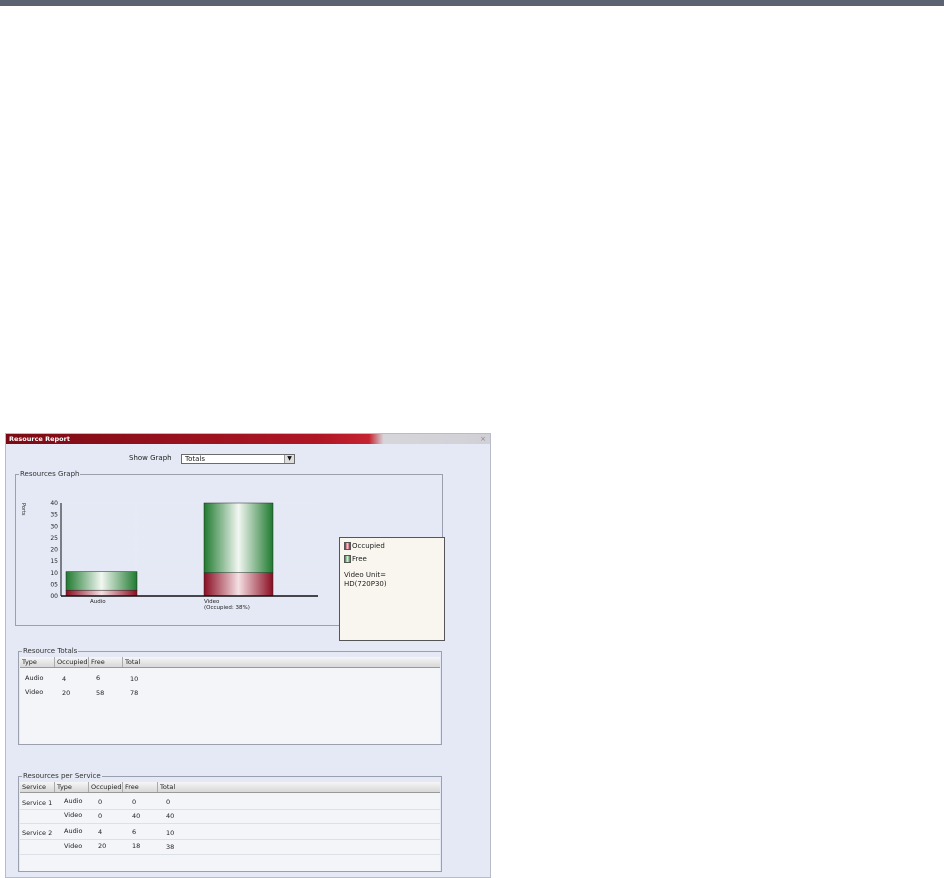  I want to click on legend-free-label: Free, so click(359, 559).